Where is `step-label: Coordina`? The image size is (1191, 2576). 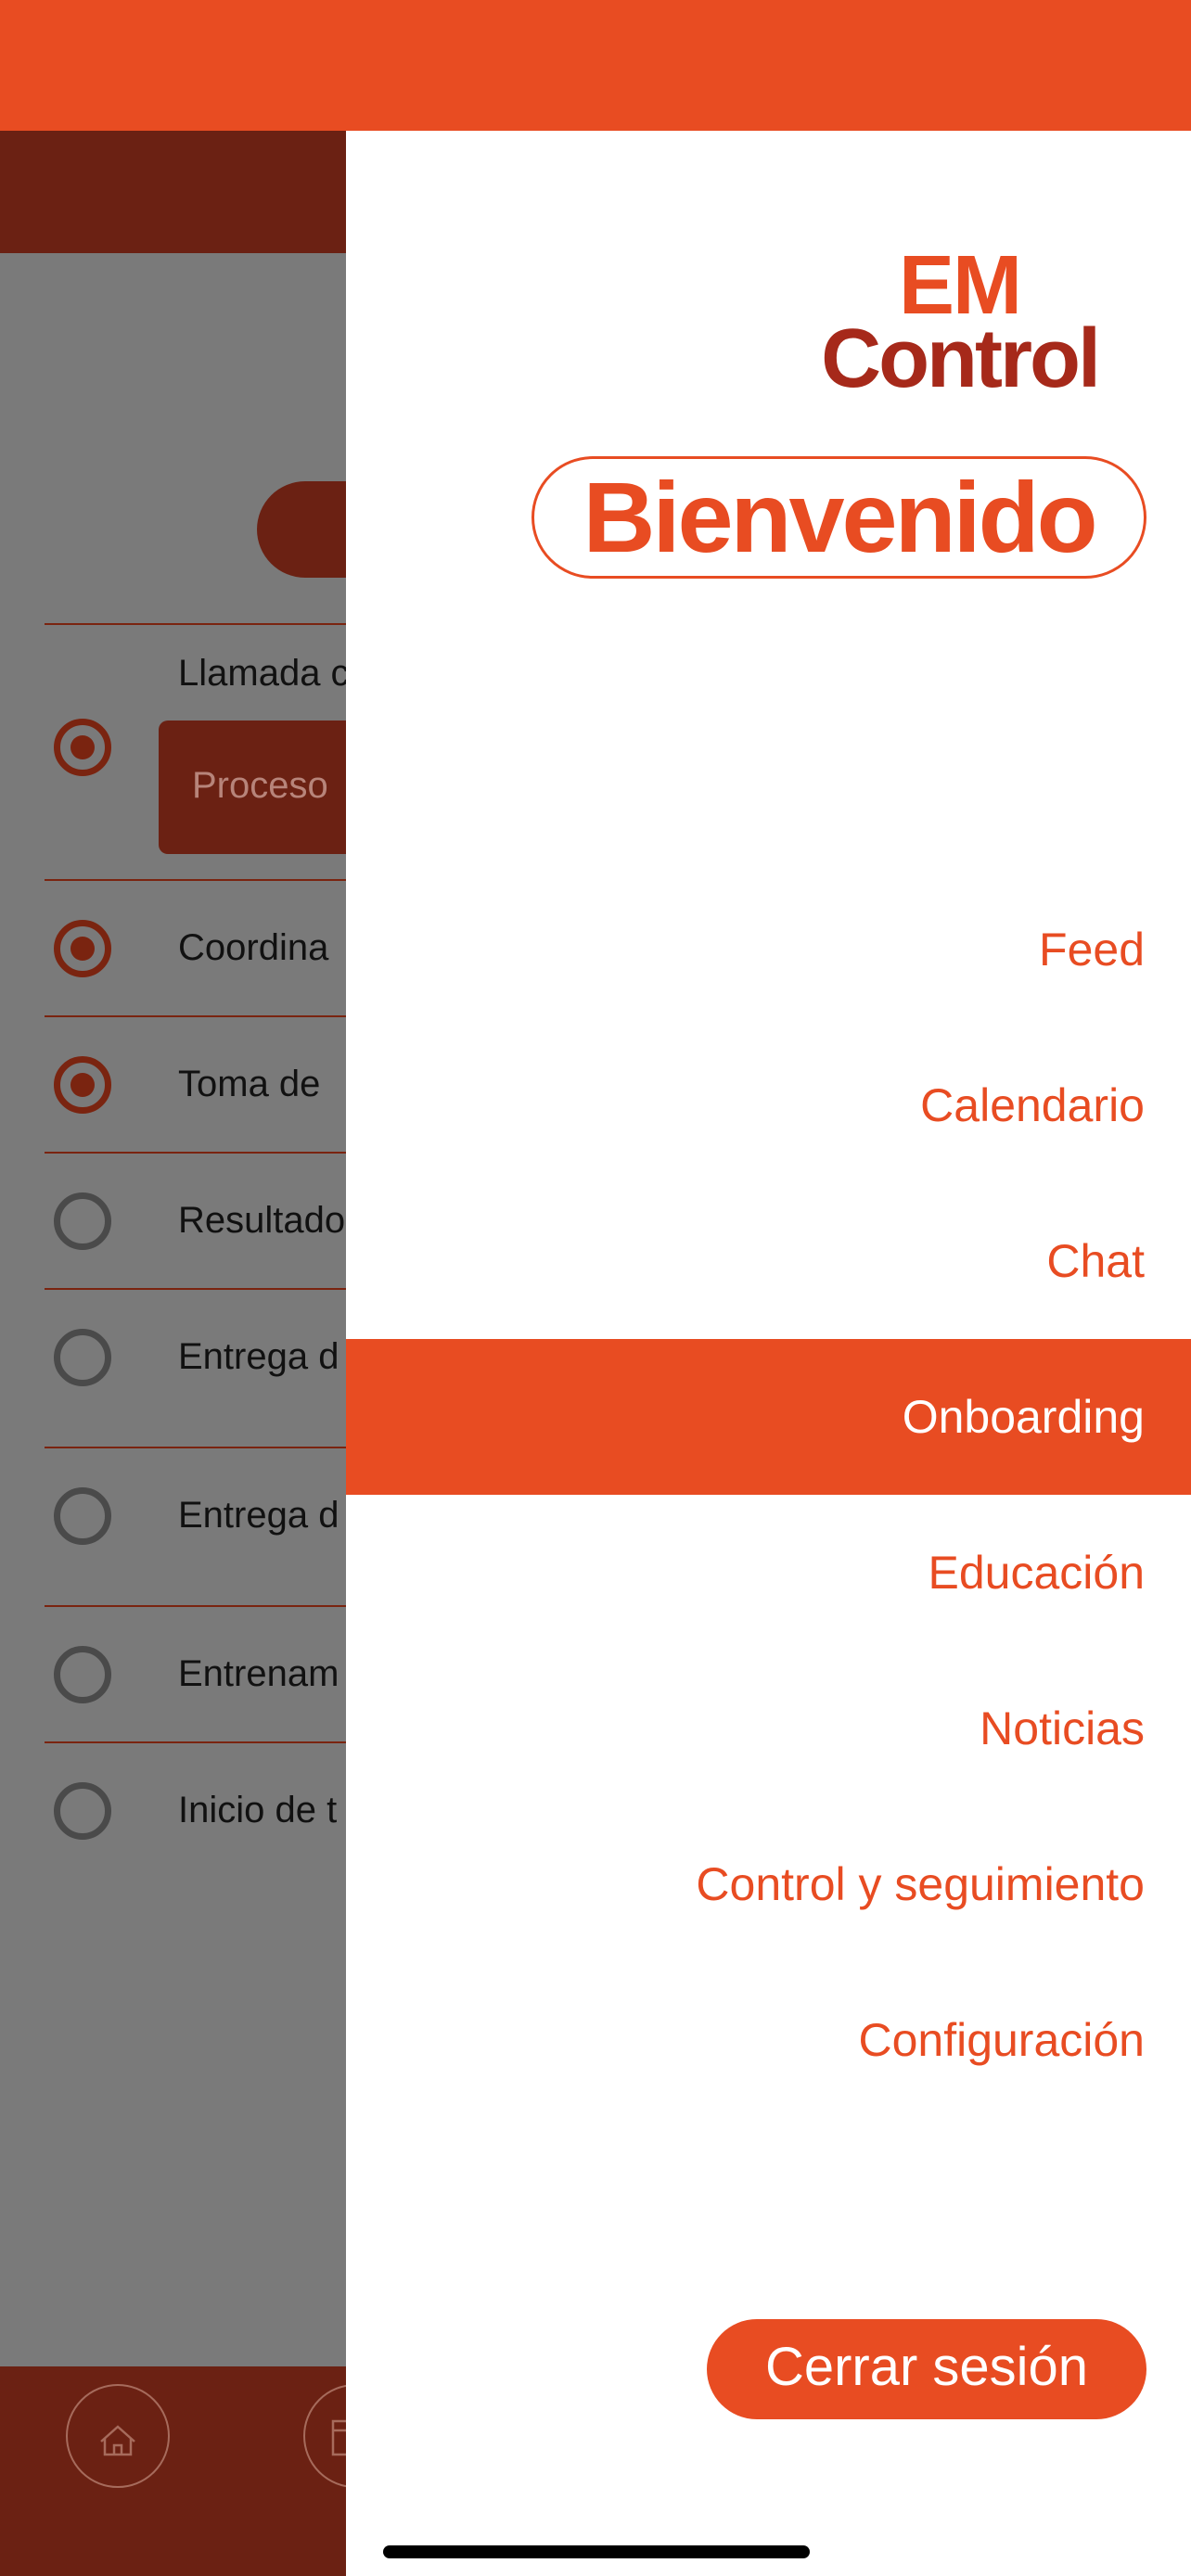
step-label: Coordina is located at coordinates (253, 947).